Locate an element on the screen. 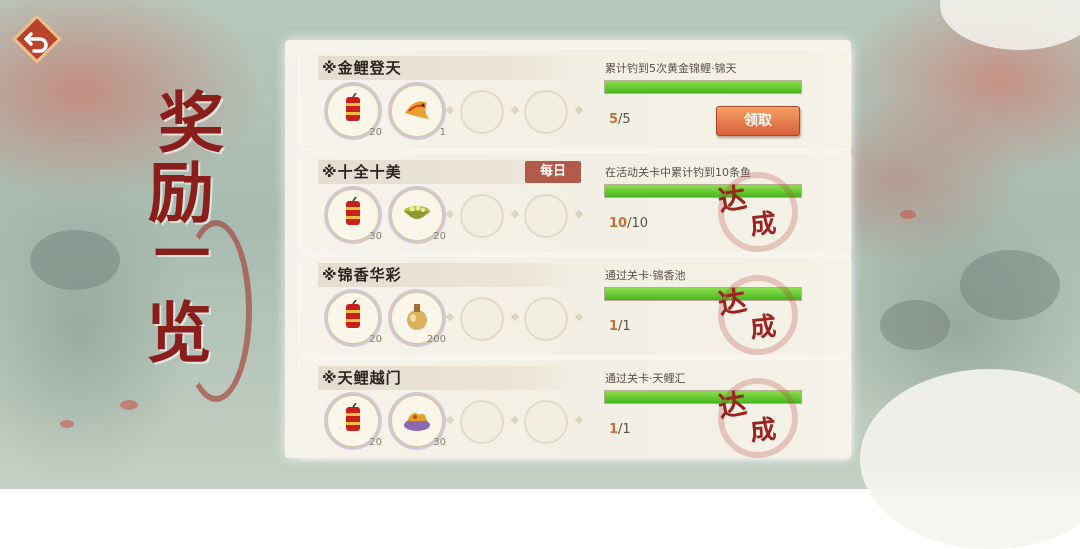 The width and height of the screenshot is (1080, 549). progress-bar is located at coordinates (703, 87).